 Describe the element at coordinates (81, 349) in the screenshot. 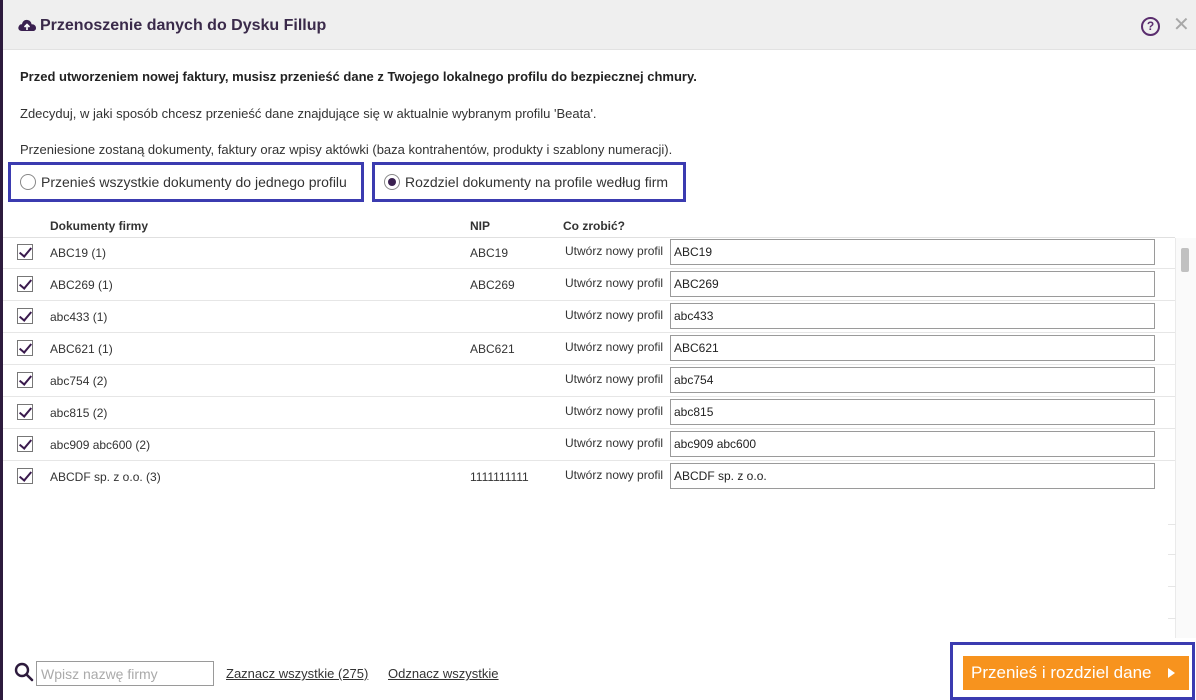

I see `company-name: ABC621 (1)` at that location.